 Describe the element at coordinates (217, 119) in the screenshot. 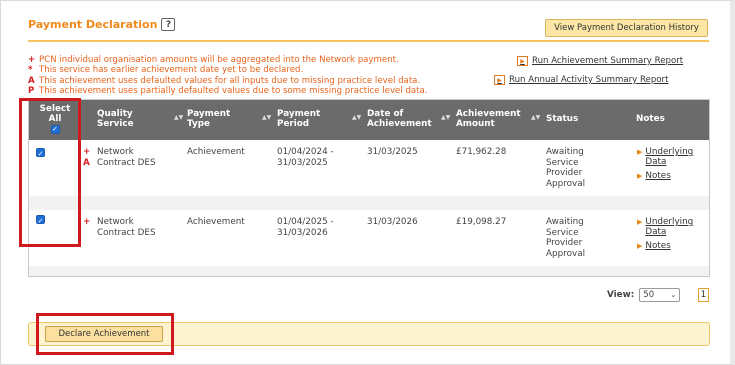

I see `payment-type-header: Payment Type` at that location.